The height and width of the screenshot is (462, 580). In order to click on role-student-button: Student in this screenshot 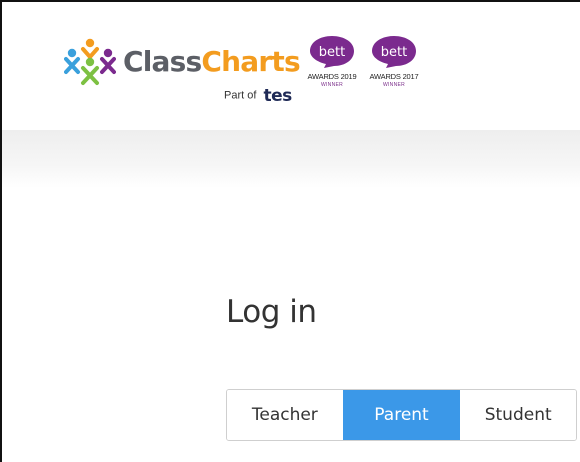, I will do `click(517, 415)`.